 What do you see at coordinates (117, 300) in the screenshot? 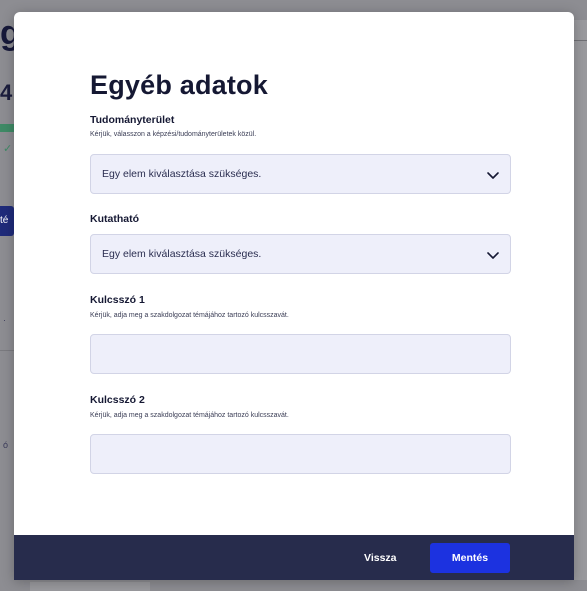
I see `field-label-kulcsszo-1: Kulcsszó 1` at bounding box center [117, 300].